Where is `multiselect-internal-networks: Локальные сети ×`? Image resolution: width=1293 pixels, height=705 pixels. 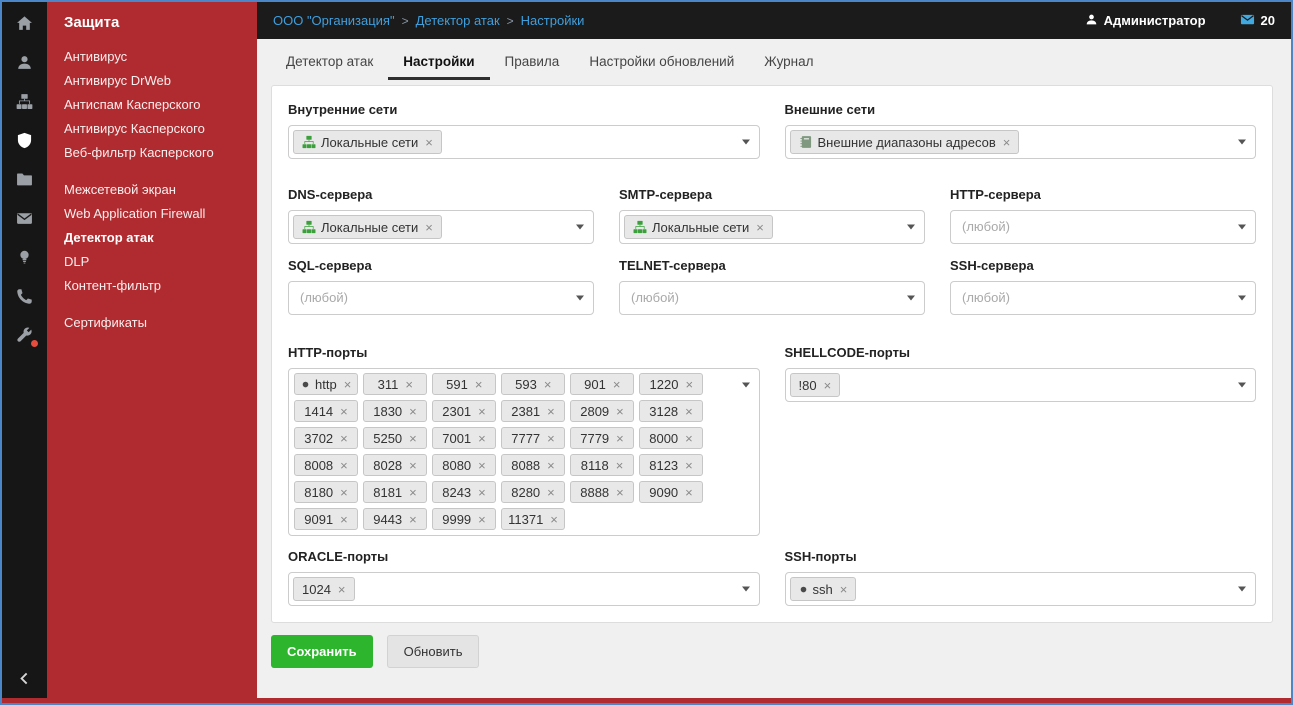 multiselect-internal-networks: Локальные сети × is located at coordinates (524, 142).